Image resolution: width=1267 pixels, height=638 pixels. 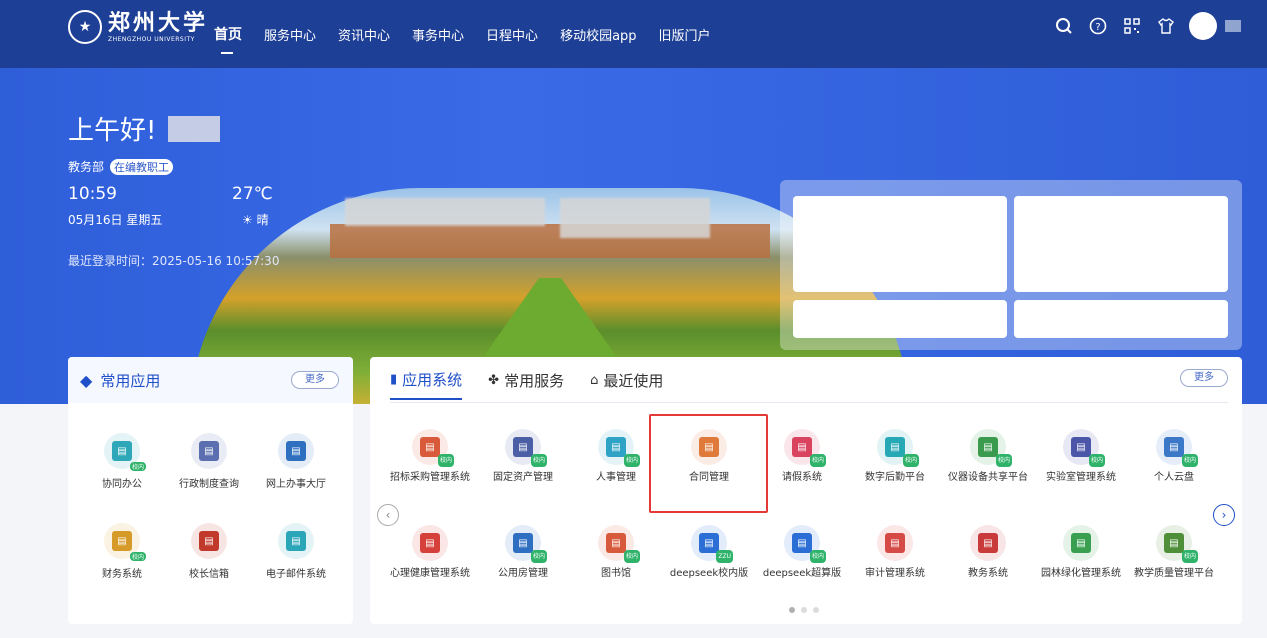 What do you see at coordinates (1132, 26) in the screenshot?
I see `qrcode-icon` at bounding box center [1132, 26].